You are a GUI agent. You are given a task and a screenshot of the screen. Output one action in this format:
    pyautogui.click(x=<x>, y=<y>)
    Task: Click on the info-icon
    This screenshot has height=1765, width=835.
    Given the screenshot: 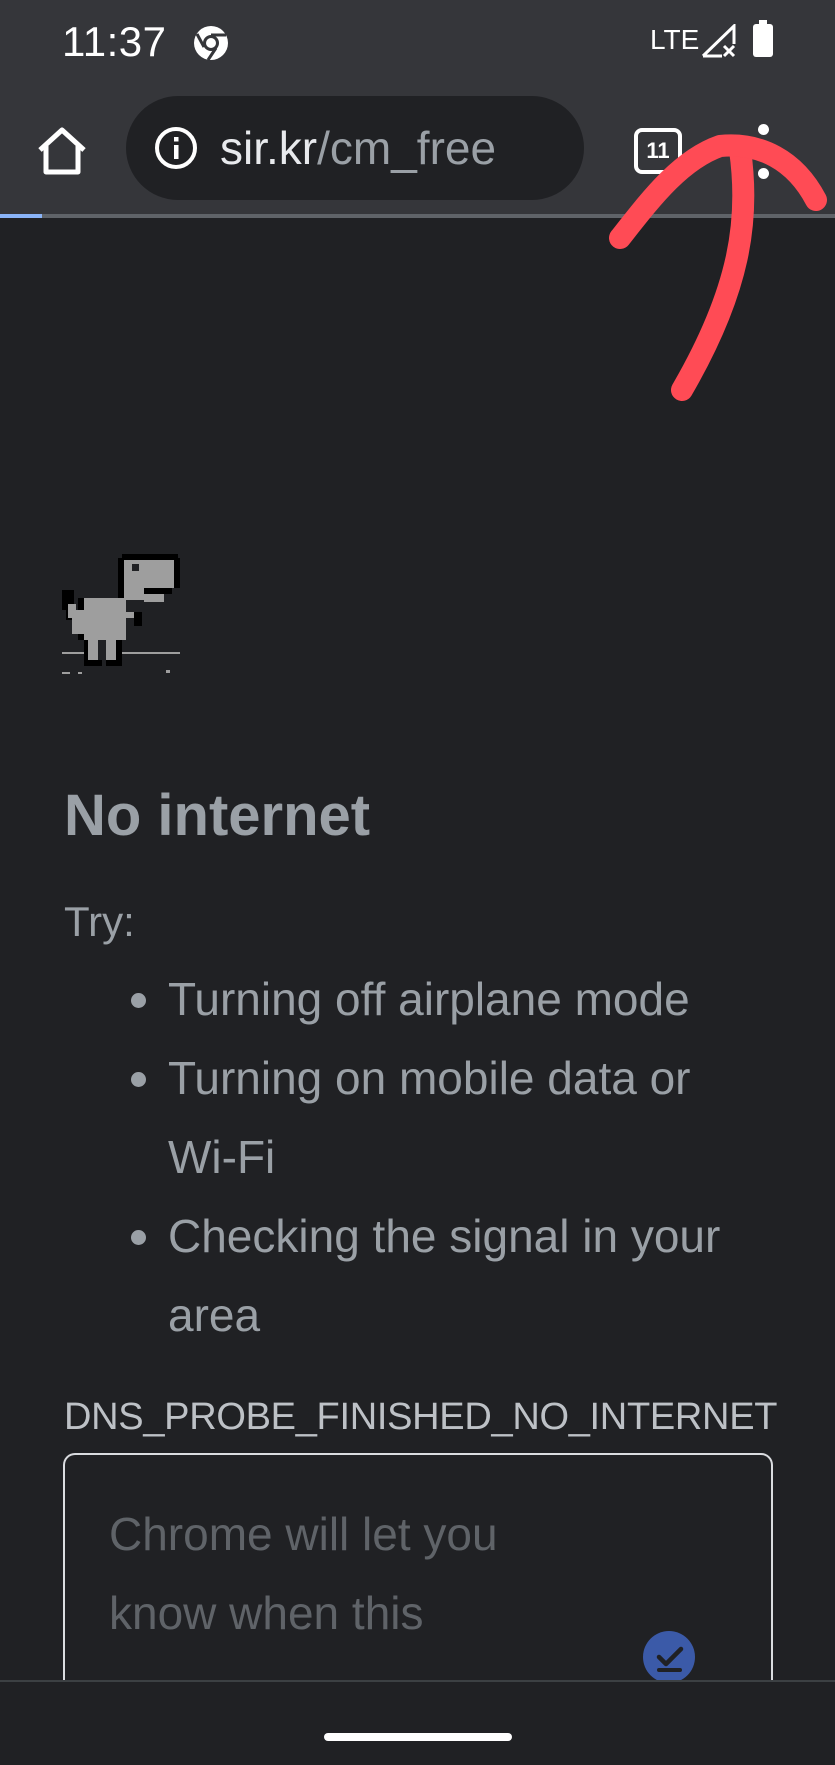 What is the action you would take?
    pyautogui.click(x=176, y=148)
    